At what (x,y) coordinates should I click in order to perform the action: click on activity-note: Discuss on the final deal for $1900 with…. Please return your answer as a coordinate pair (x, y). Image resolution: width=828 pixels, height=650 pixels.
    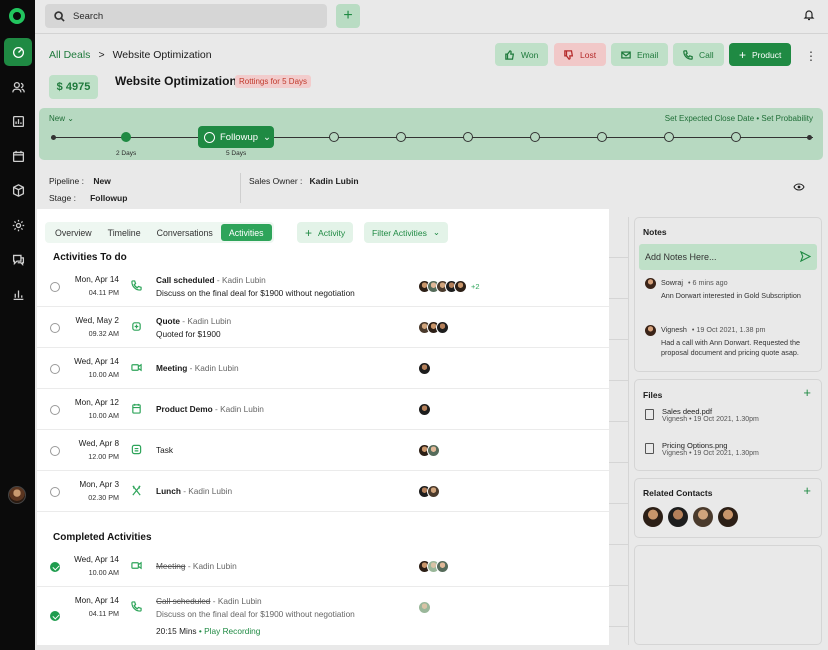
    Looking at the image, I should click on (255, 292).